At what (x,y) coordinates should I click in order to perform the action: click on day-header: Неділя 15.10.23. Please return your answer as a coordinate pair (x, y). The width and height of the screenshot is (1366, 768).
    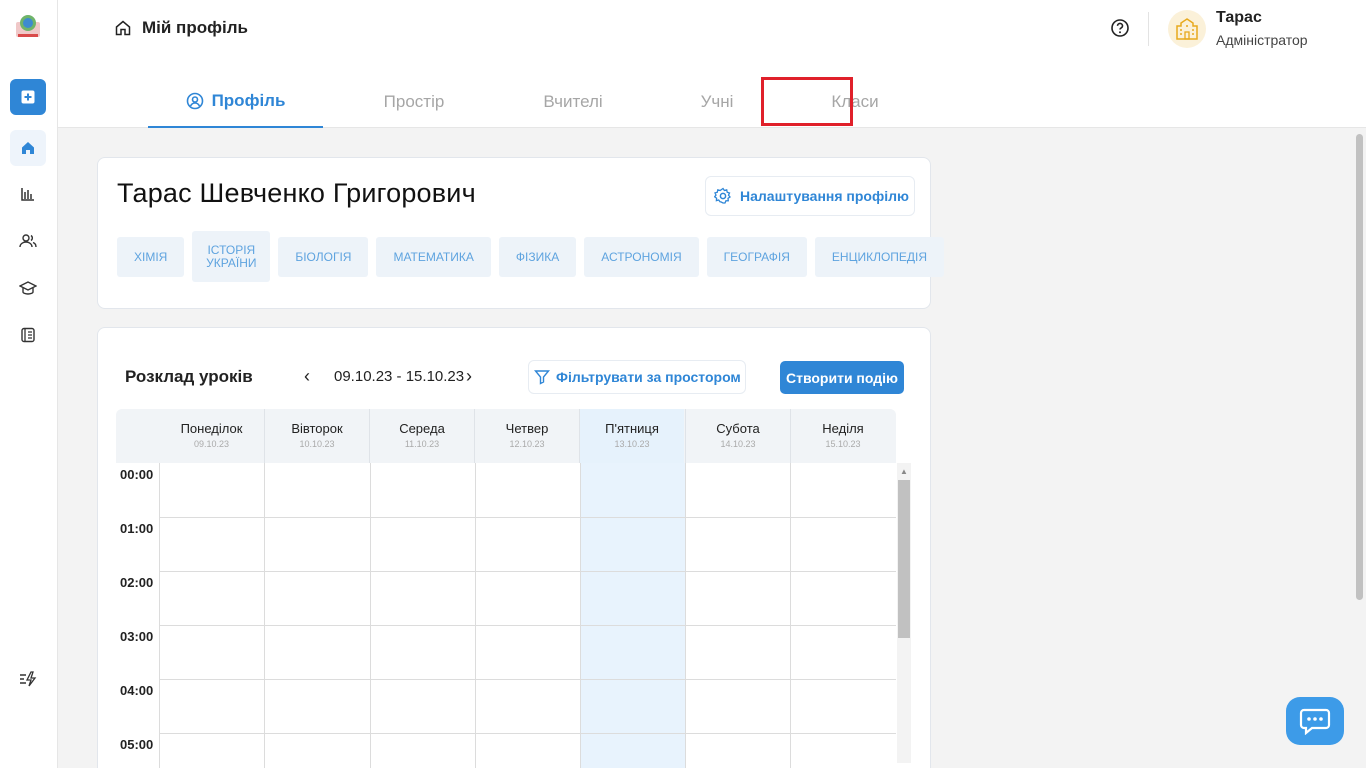
    Looking at the image, I should click on (842, 436).